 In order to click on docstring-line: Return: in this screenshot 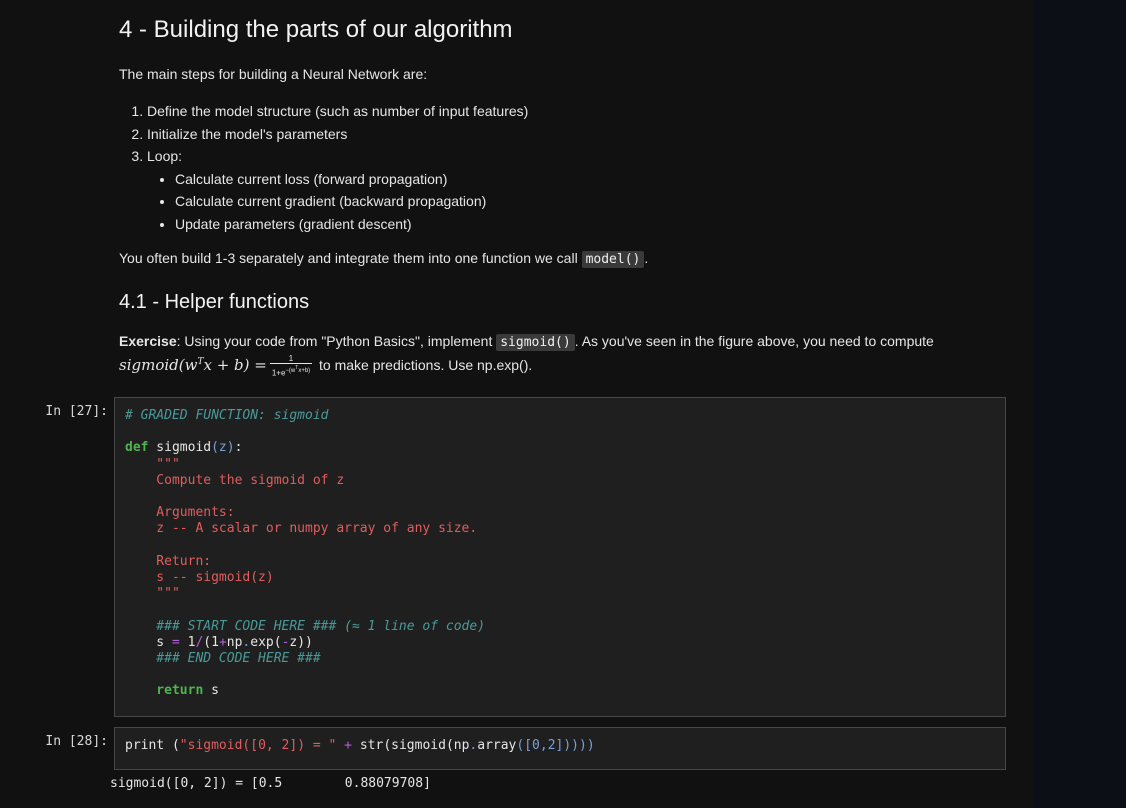, I will do `click(168, 561)`.